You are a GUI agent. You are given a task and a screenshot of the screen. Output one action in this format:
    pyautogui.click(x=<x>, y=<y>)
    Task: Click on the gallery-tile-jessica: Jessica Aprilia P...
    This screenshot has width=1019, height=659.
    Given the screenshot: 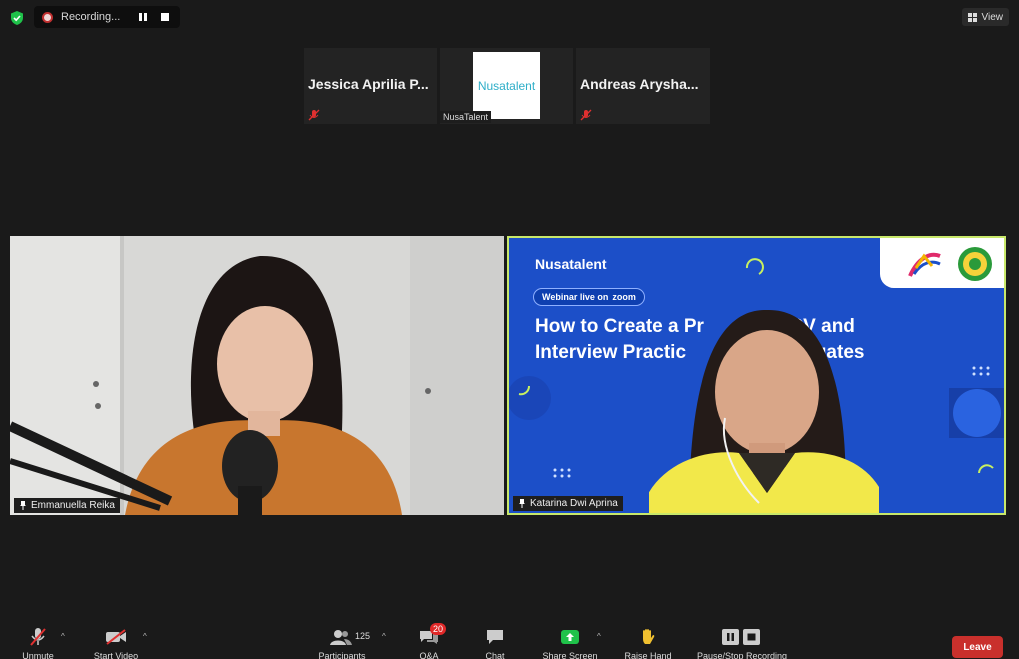 What is the action you would take?
    pyautogui.click(x=370, y=86)
    